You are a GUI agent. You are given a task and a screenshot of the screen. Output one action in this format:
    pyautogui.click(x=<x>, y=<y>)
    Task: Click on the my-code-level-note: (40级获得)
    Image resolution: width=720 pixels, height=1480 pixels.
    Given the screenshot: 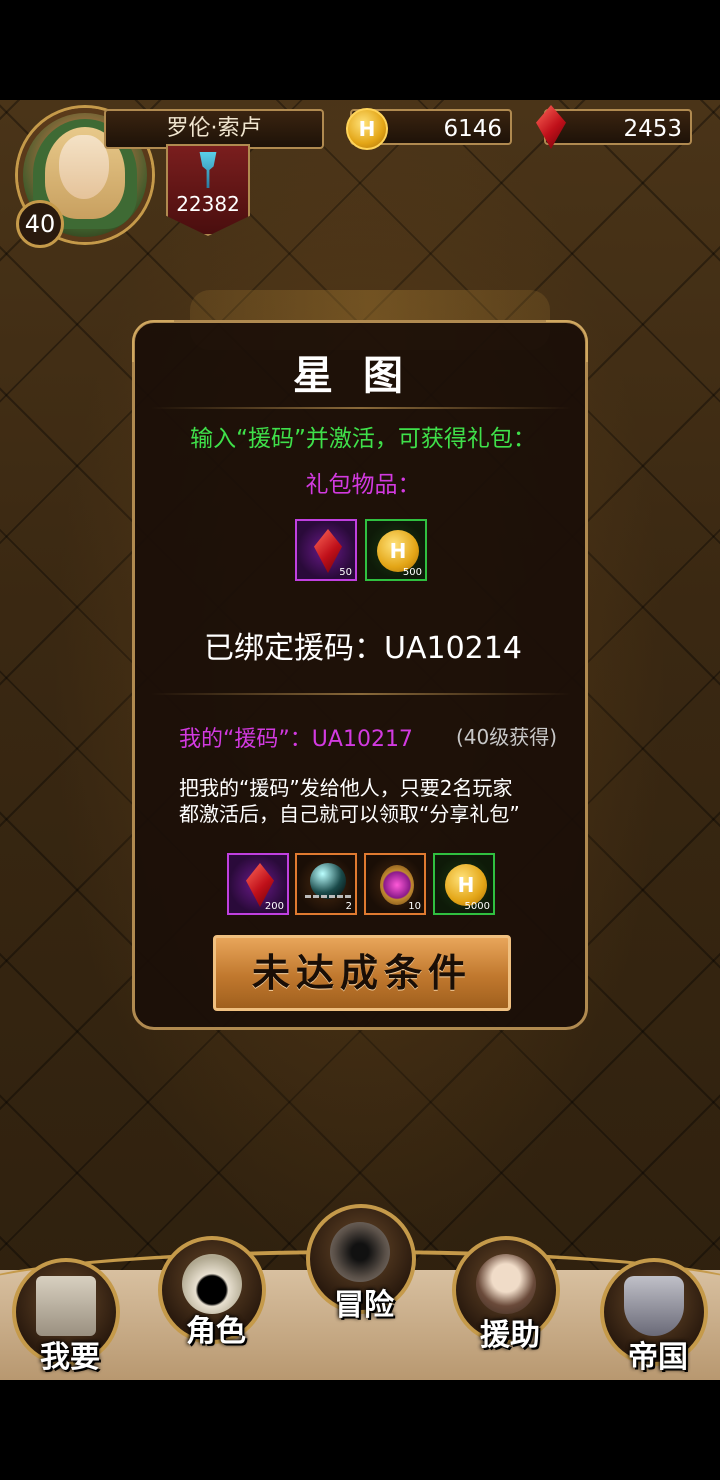 What is the action you would take?
    pyautogui.click(x=506, y=737)
    